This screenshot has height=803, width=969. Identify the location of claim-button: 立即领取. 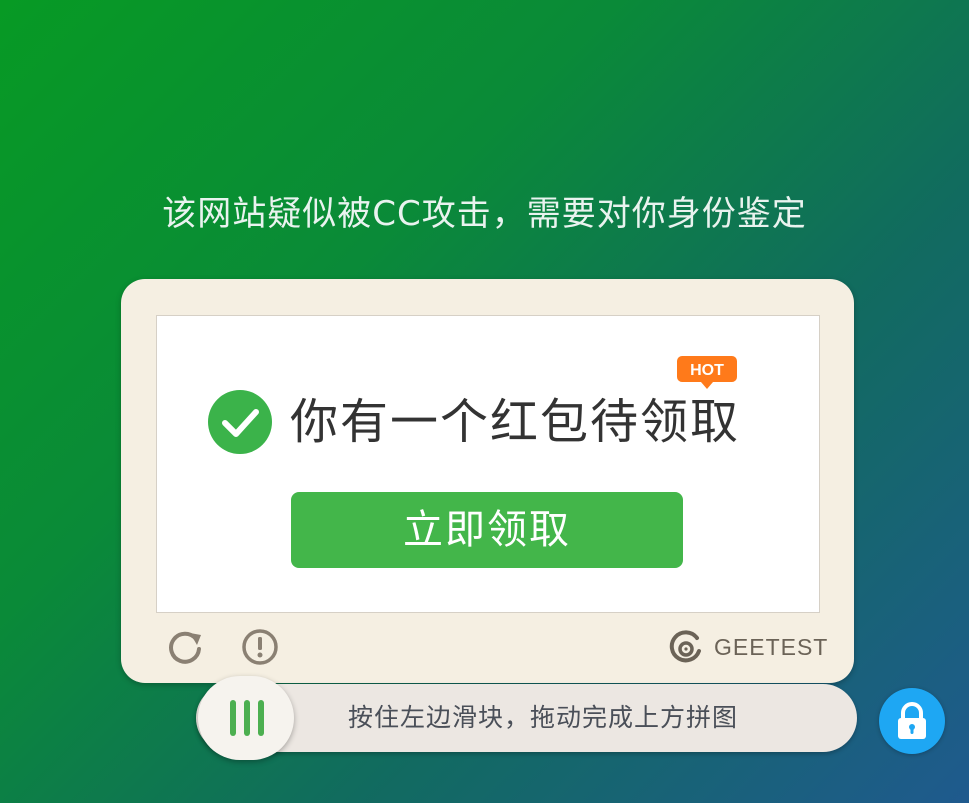
(487, 530).